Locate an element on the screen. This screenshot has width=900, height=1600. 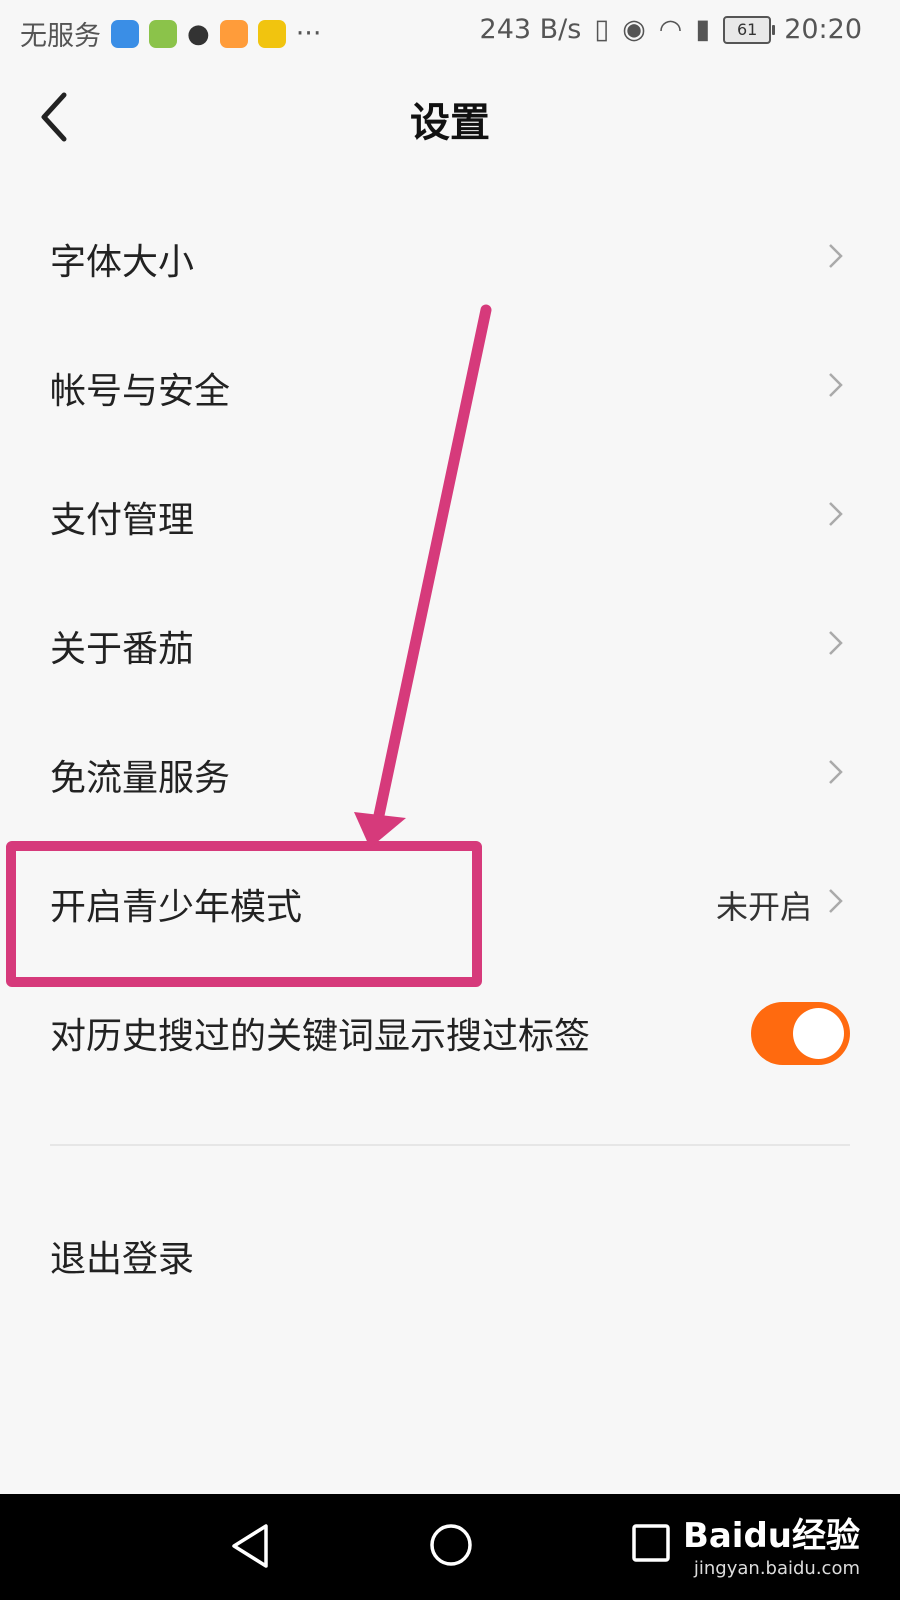
vibrate-icon: ▯ is located at coordinates (602, 29).